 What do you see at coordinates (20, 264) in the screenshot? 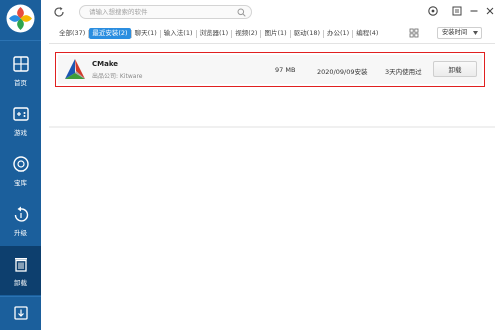
I see `trash-icon` at bounding box center [20, 264].